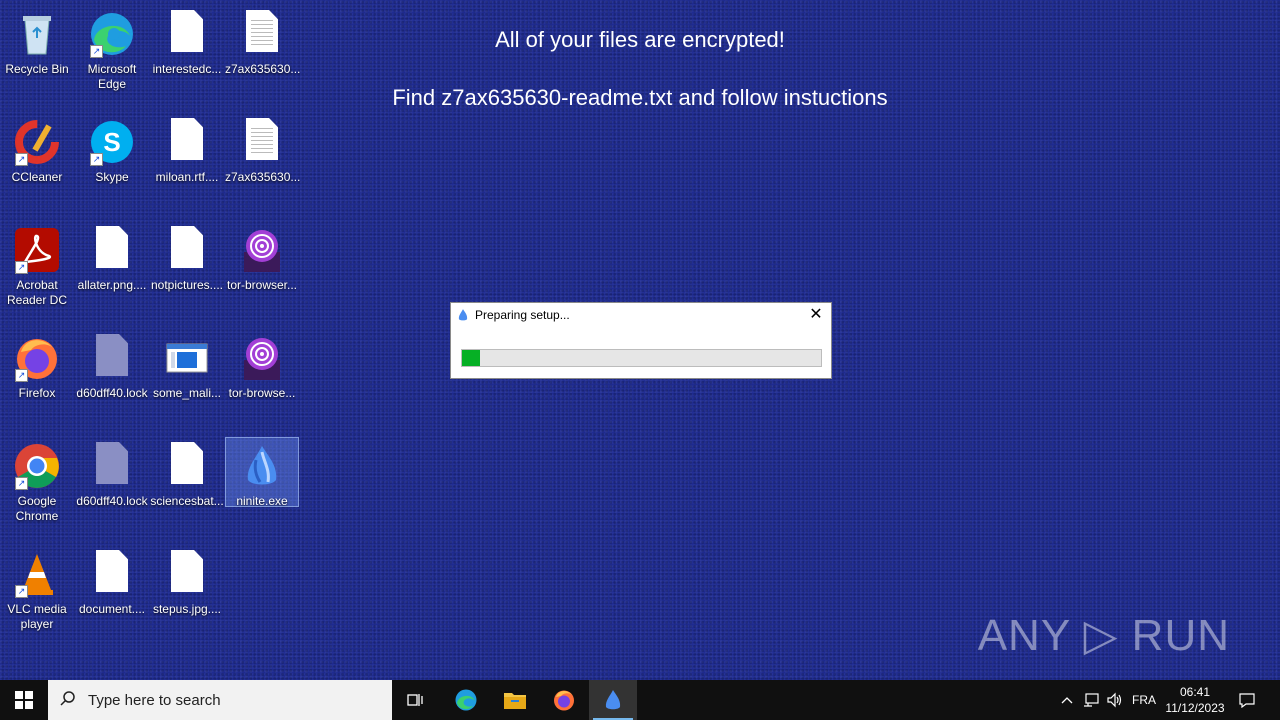 Image resolution: width=1280 pixels, height=720 pixels. I want to click on svg-text: S, so click(111, 142).